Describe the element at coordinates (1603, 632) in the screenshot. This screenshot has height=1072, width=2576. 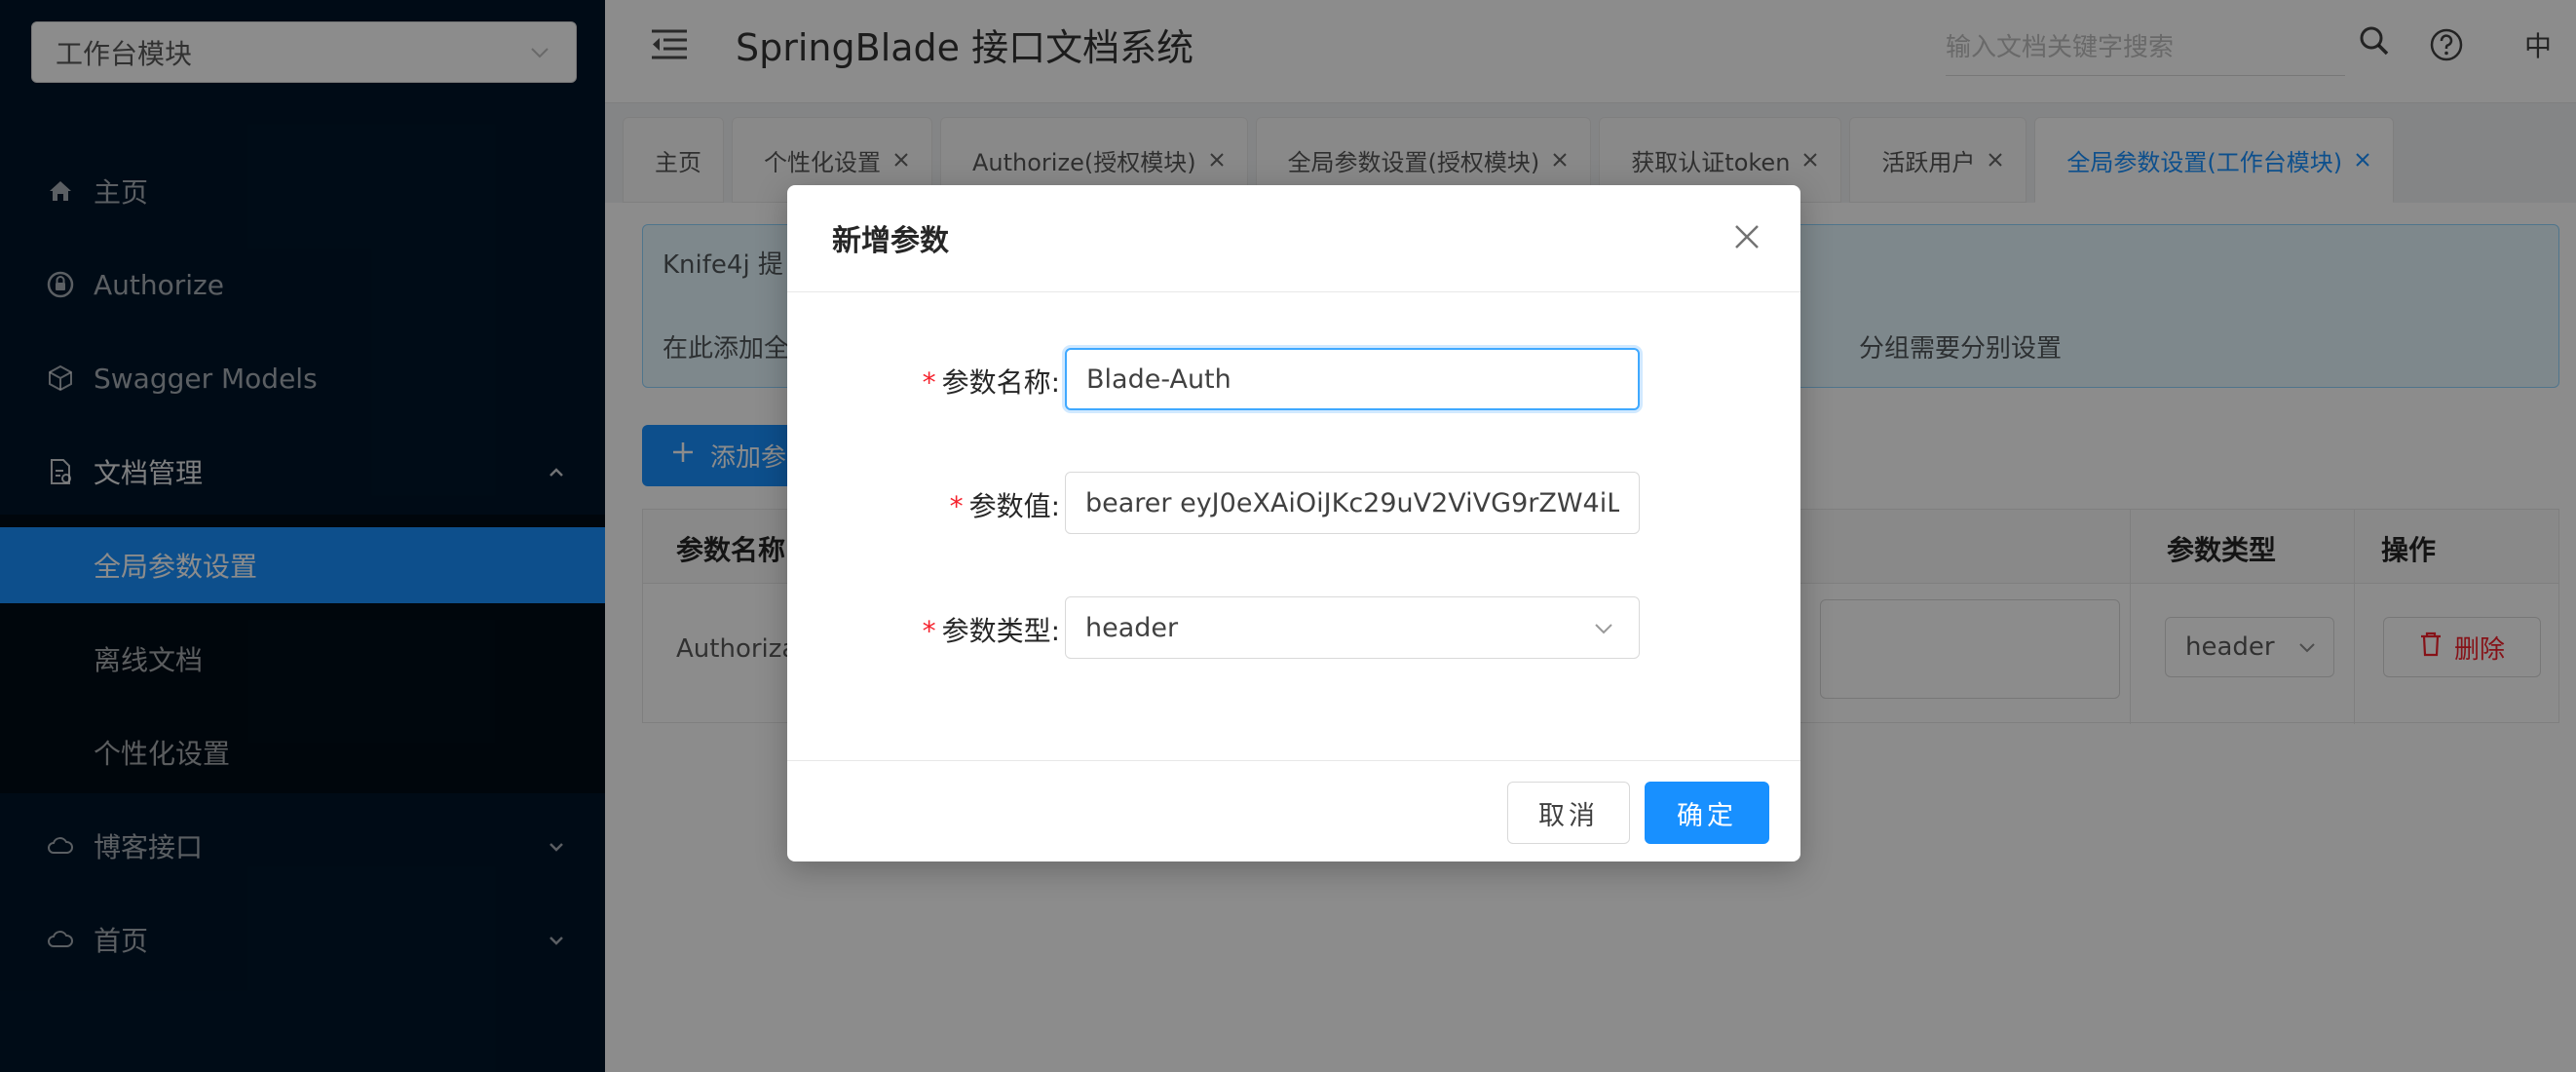
I see `chevron-down-icon` at that location.